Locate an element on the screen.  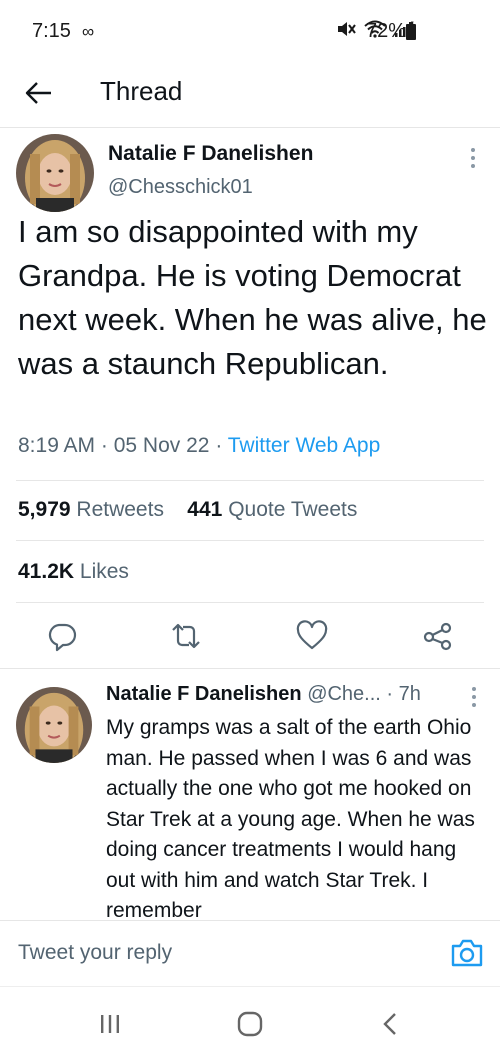
back-button is located at coordinates (39, 93).